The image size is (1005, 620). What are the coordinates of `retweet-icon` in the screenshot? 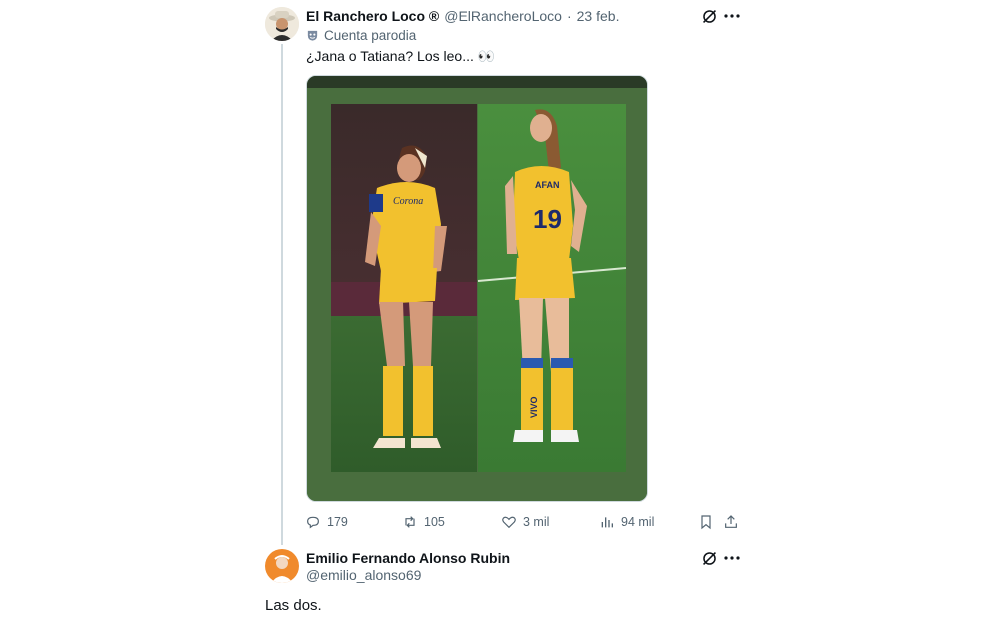 It's located at (410, 522).